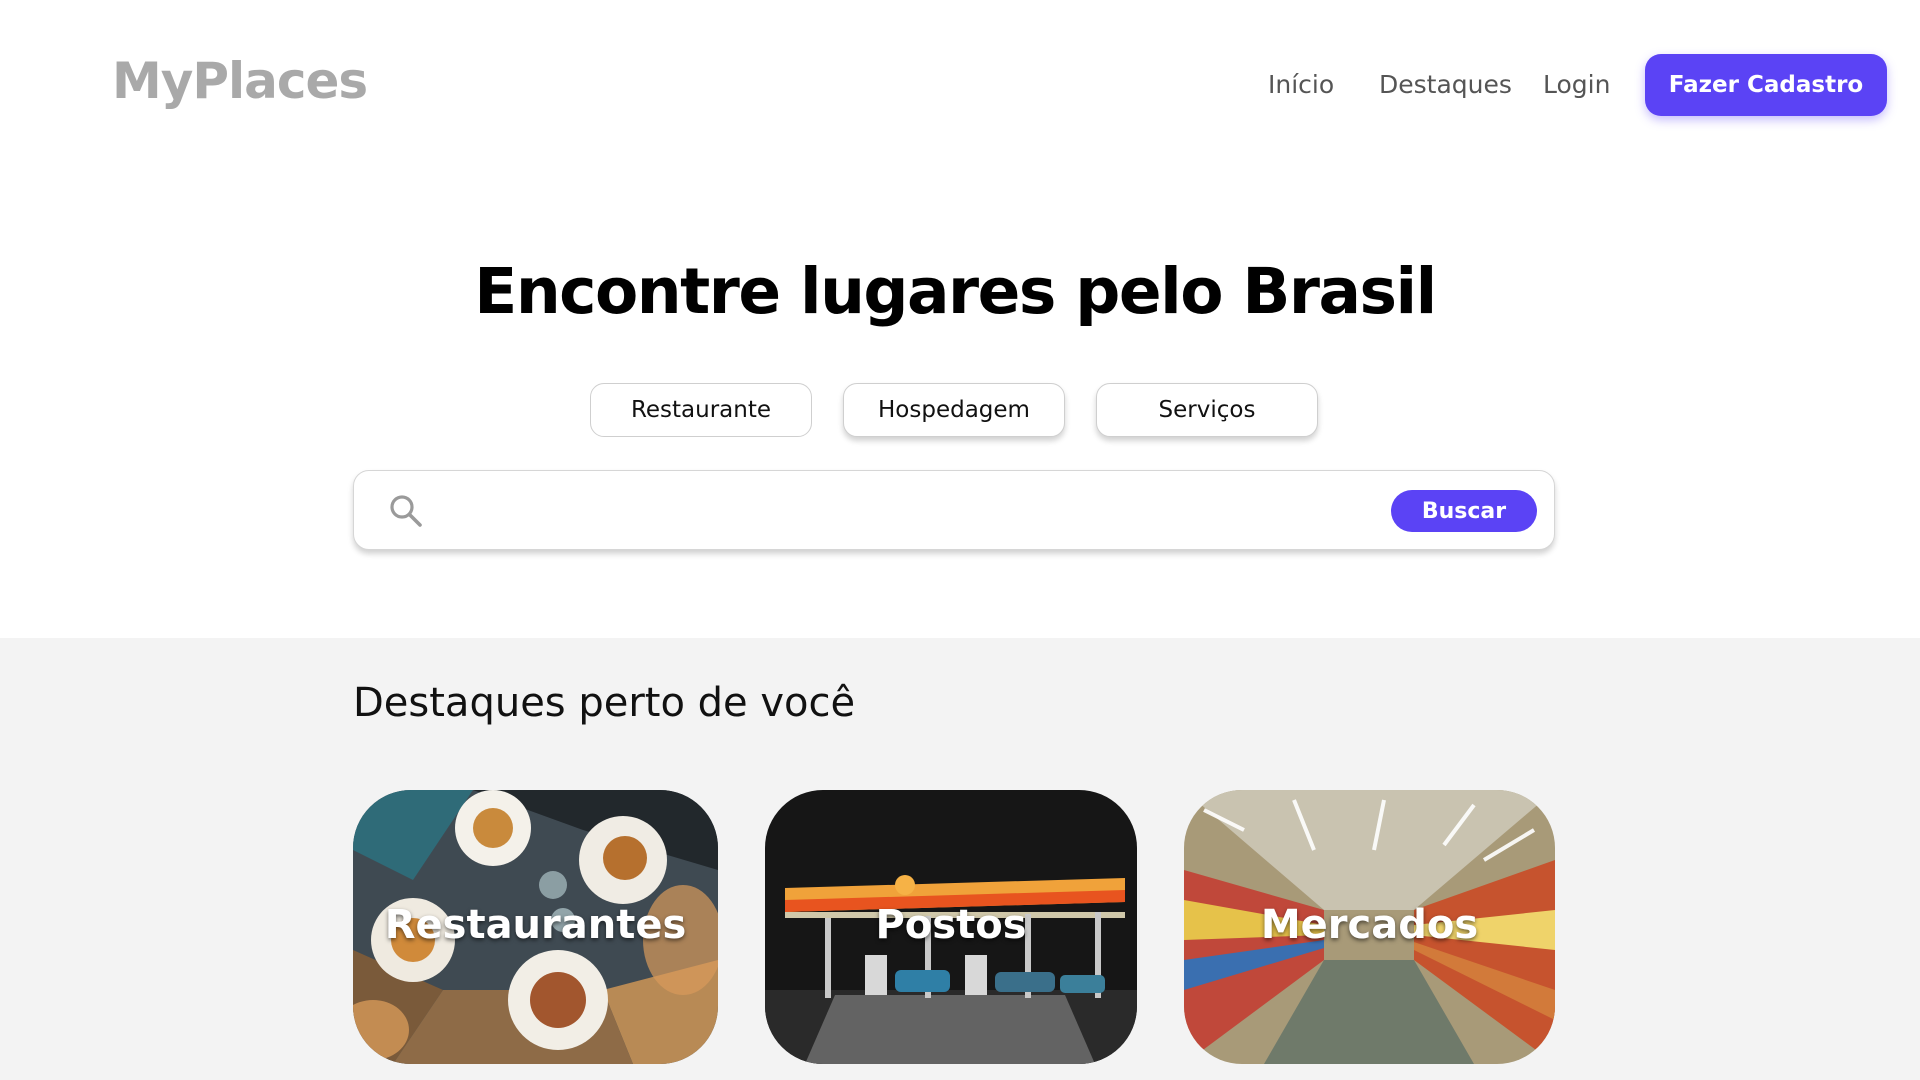 The height and width of the screenshot is (1080, 1920). I want to click on card-label: Mercados, so click(1369, 925).